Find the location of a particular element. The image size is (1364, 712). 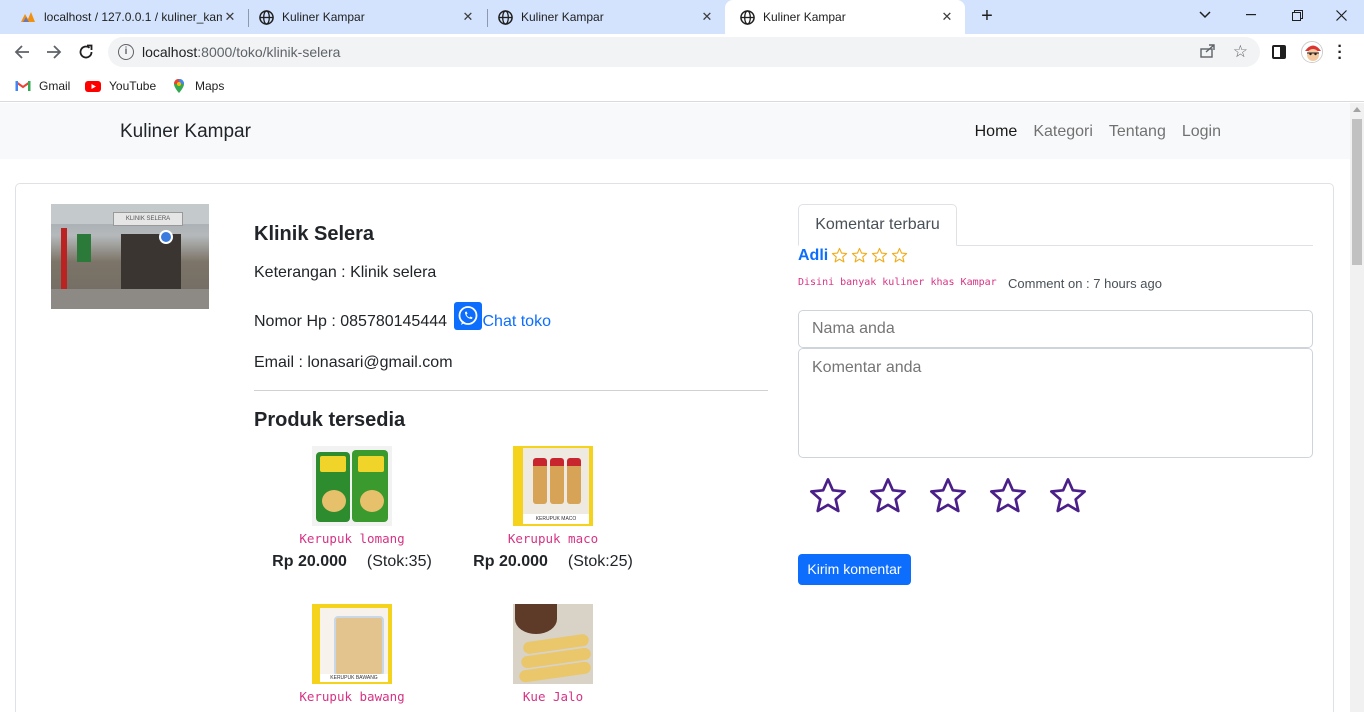

product-image-label: KERUPUK BAWANG is located at coordinates (354, 678).